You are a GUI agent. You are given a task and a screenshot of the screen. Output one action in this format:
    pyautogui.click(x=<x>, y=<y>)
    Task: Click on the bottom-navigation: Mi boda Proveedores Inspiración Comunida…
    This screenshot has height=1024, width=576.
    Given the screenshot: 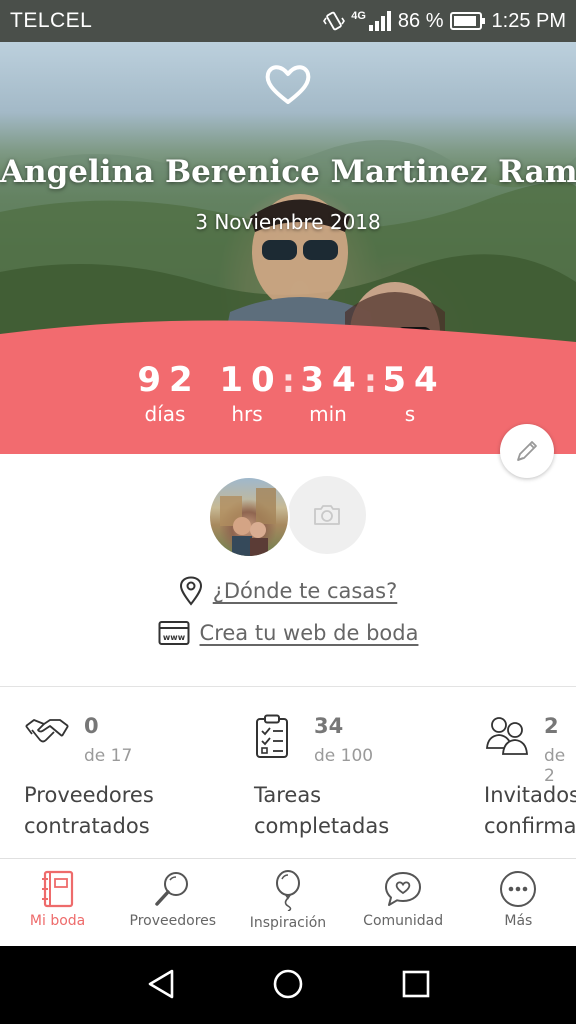 What is the action you would take?
    pyautogui.click(x=288, y=902)
    